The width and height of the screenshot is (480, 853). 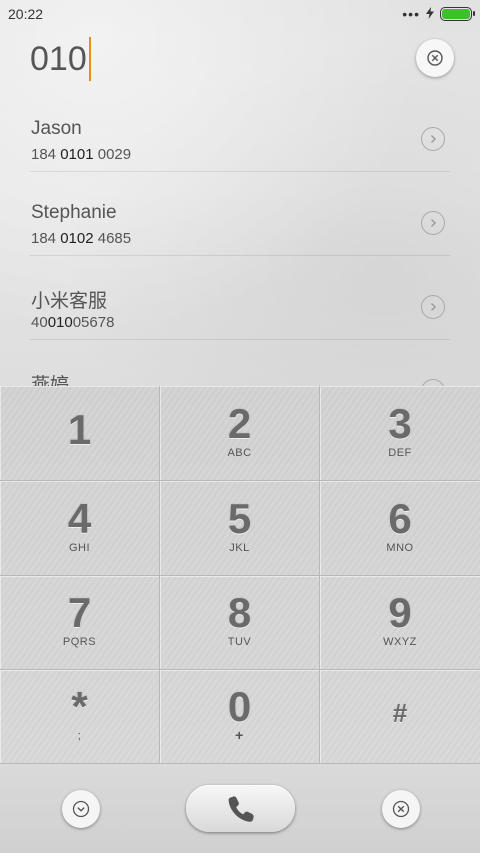 What do you see at coordinates (239, 734) in the screenshot?
I see `key-letters: +` at bounding box center [239, 734].